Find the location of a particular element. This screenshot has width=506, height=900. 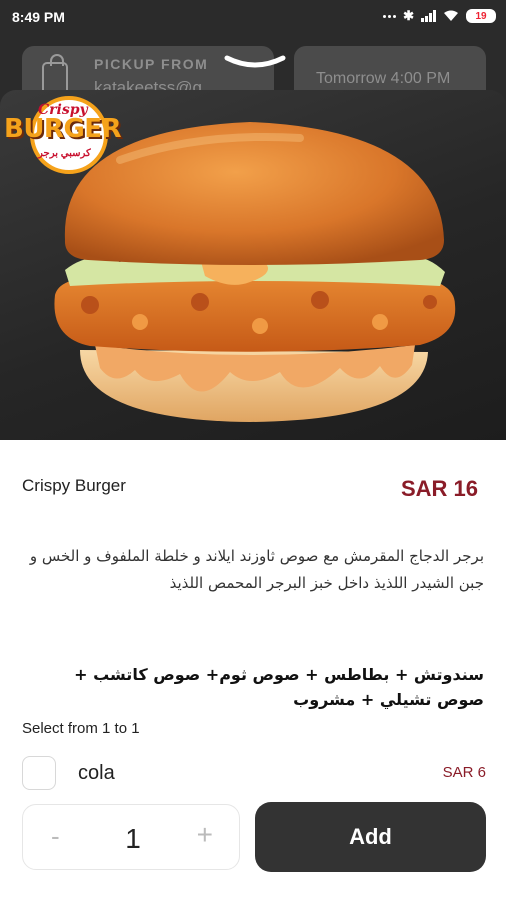

battery-icon: 19 is located at coordinates (481, 16).